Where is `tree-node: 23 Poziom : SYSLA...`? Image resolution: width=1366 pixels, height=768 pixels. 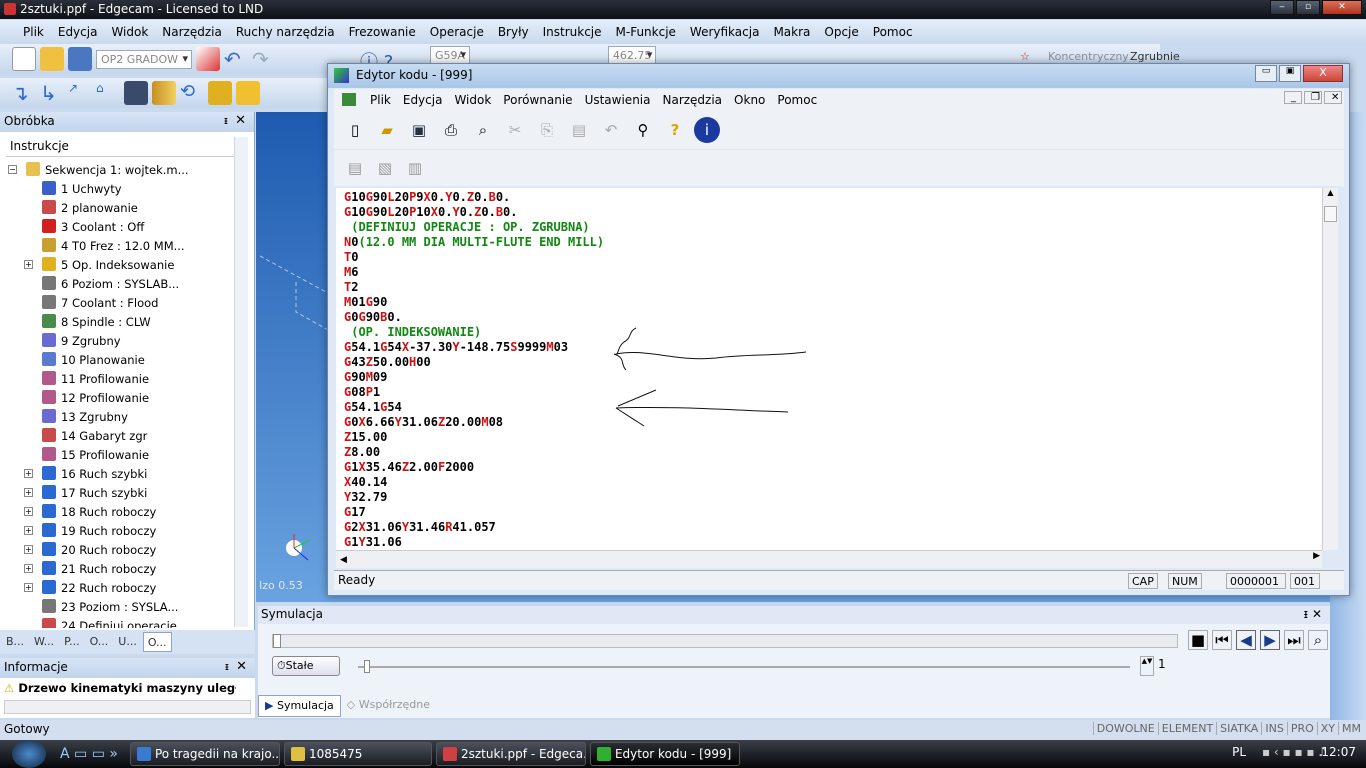 tree-node: 23 Poziom : SYSLA... is located at coordinates (120, 606).